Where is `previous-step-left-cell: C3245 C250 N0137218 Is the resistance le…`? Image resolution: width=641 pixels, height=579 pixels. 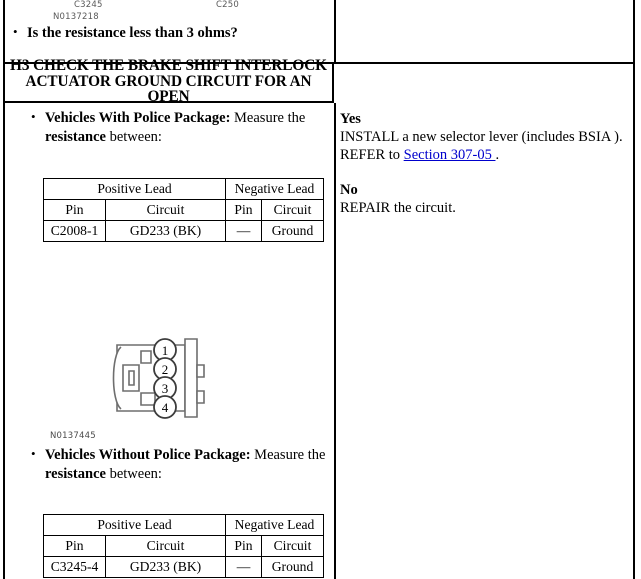
previous-step-left-cell: C3245 C250 N0137218 Is the resistance le… is located at coordinates (169, 31).